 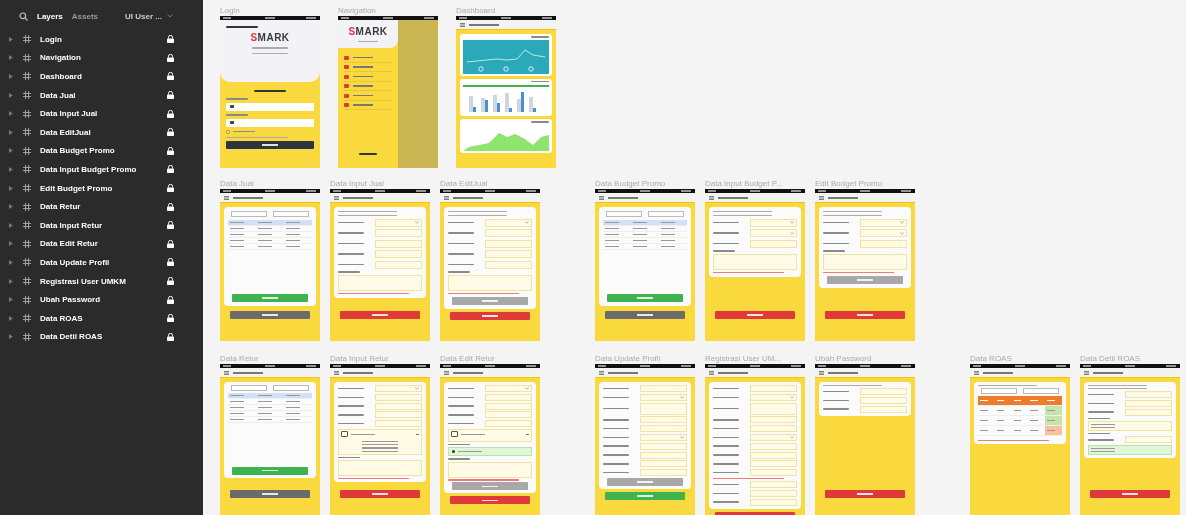 What do you see at coordinates (50, 16) in the screenshot?
I see `layers-tab: Layers` at bounding box center [50, 16].